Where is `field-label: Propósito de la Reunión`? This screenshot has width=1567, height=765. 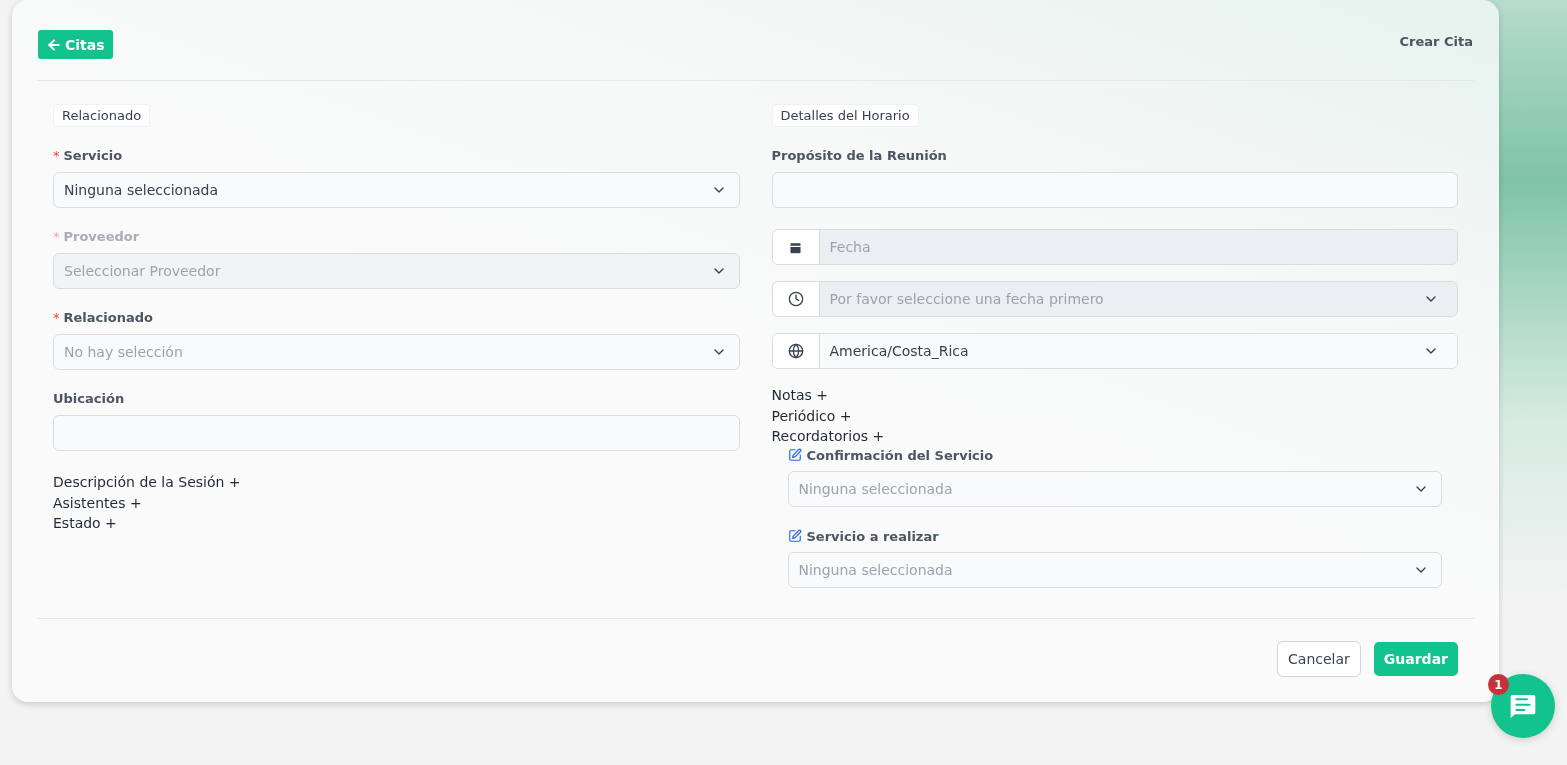 field-label: Propósito de la Reunión is located at coordinates (859, 155).